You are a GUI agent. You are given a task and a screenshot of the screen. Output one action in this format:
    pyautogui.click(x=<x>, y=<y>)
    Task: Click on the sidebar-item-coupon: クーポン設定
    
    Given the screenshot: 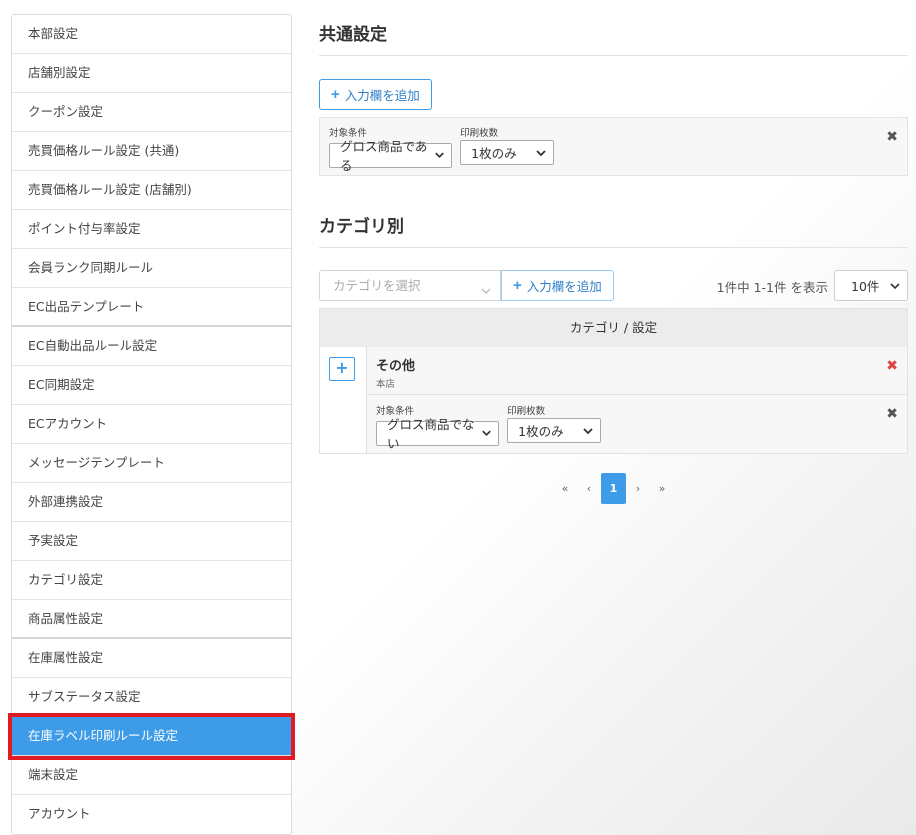 What is the action you would take?
    pyautogui.click(x=151, y=112)
    